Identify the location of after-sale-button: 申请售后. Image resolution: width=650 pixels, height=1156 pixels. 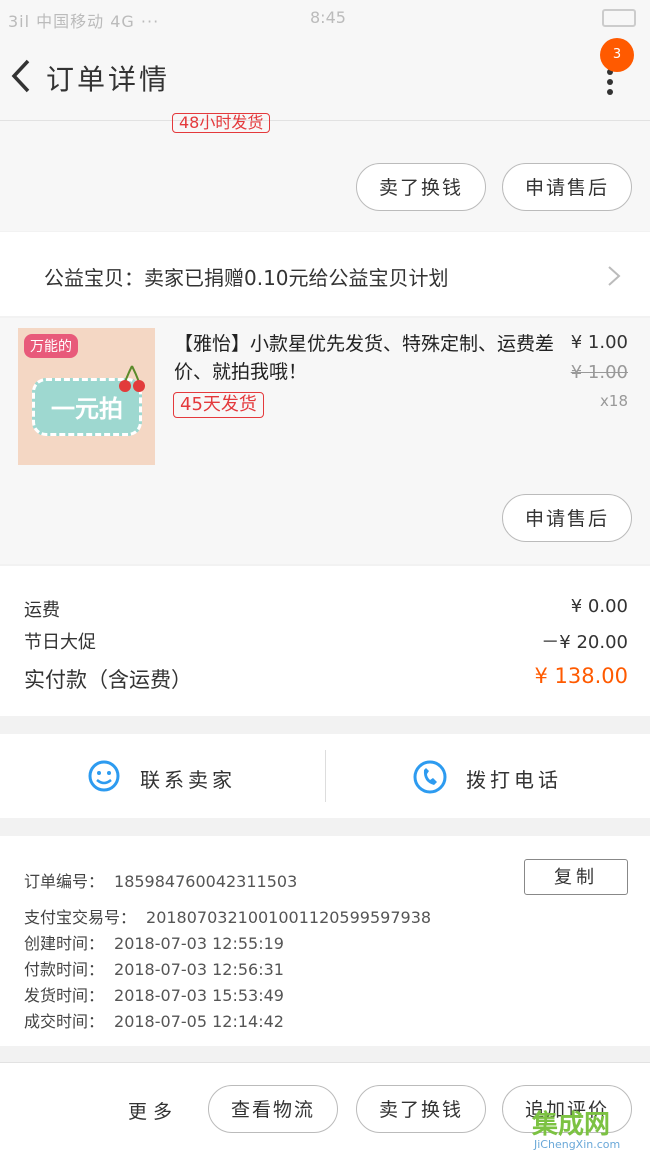
(567, 187).